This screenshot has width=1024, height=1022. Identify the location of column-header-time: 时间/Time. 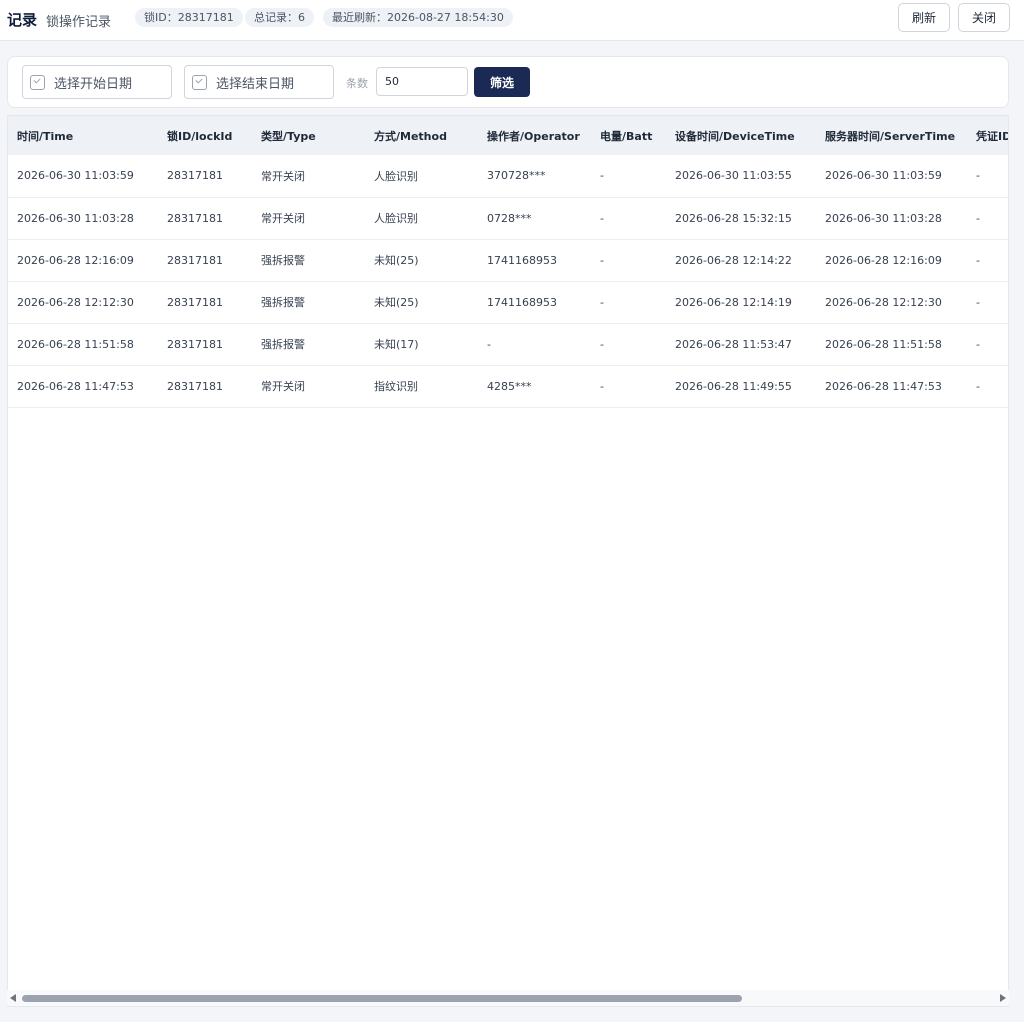
(83, 135).